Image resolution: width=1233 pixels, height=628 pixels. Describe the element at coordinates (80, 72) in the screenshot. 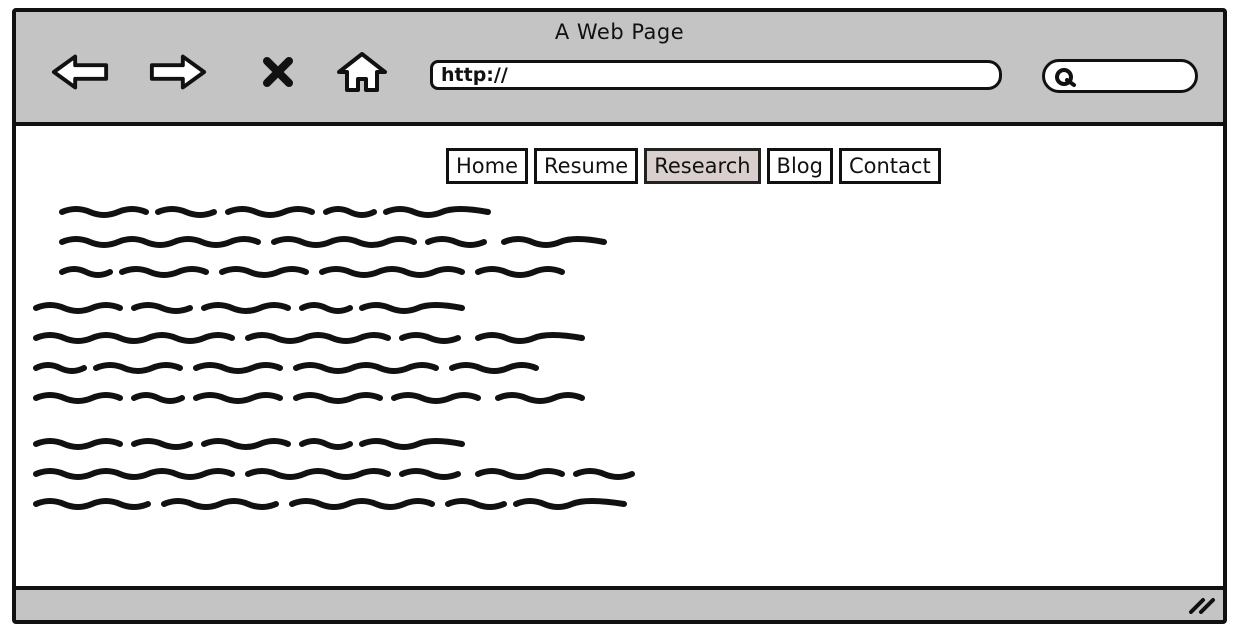

I see `back-arrow-icon` at that location.